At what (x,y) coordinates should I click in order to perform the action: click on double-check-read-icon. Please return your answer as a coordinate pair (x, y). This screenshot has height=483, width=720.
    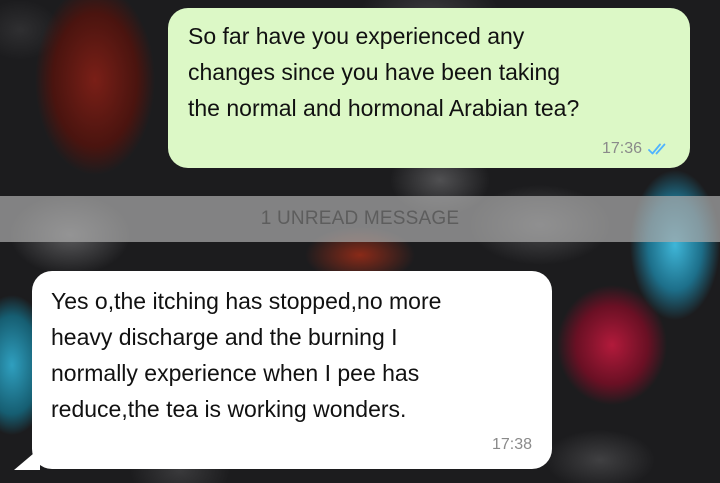
    Looking at the image, I should click on (659, 149).